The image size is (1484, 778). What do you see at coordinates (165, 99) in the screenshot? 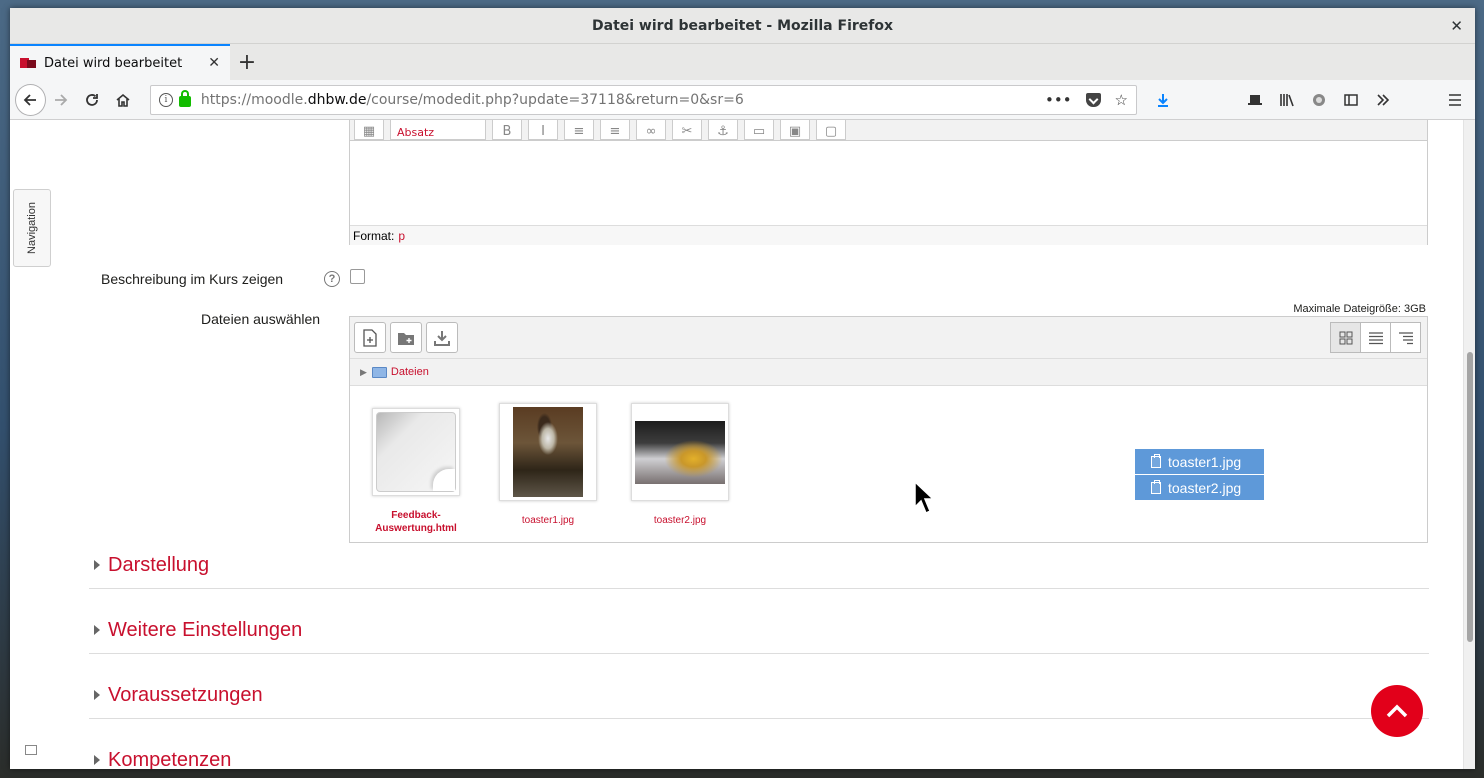
I see `info-icon: i` at bounding box center [165, 99].